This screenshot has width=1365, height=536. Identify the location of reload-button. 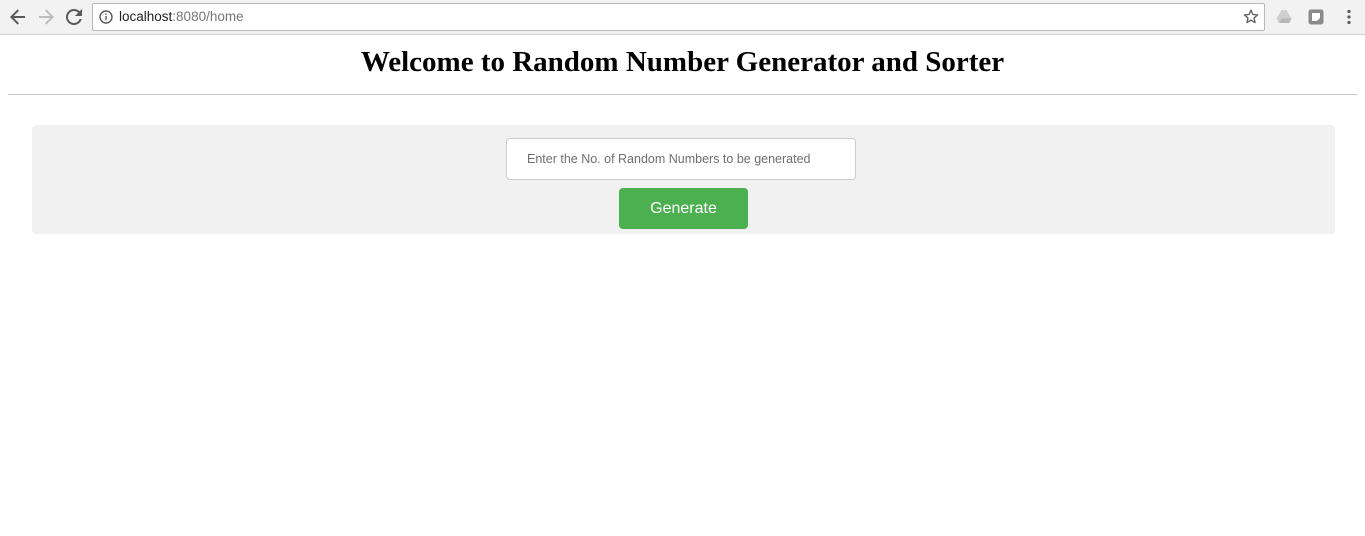
(74, 17).